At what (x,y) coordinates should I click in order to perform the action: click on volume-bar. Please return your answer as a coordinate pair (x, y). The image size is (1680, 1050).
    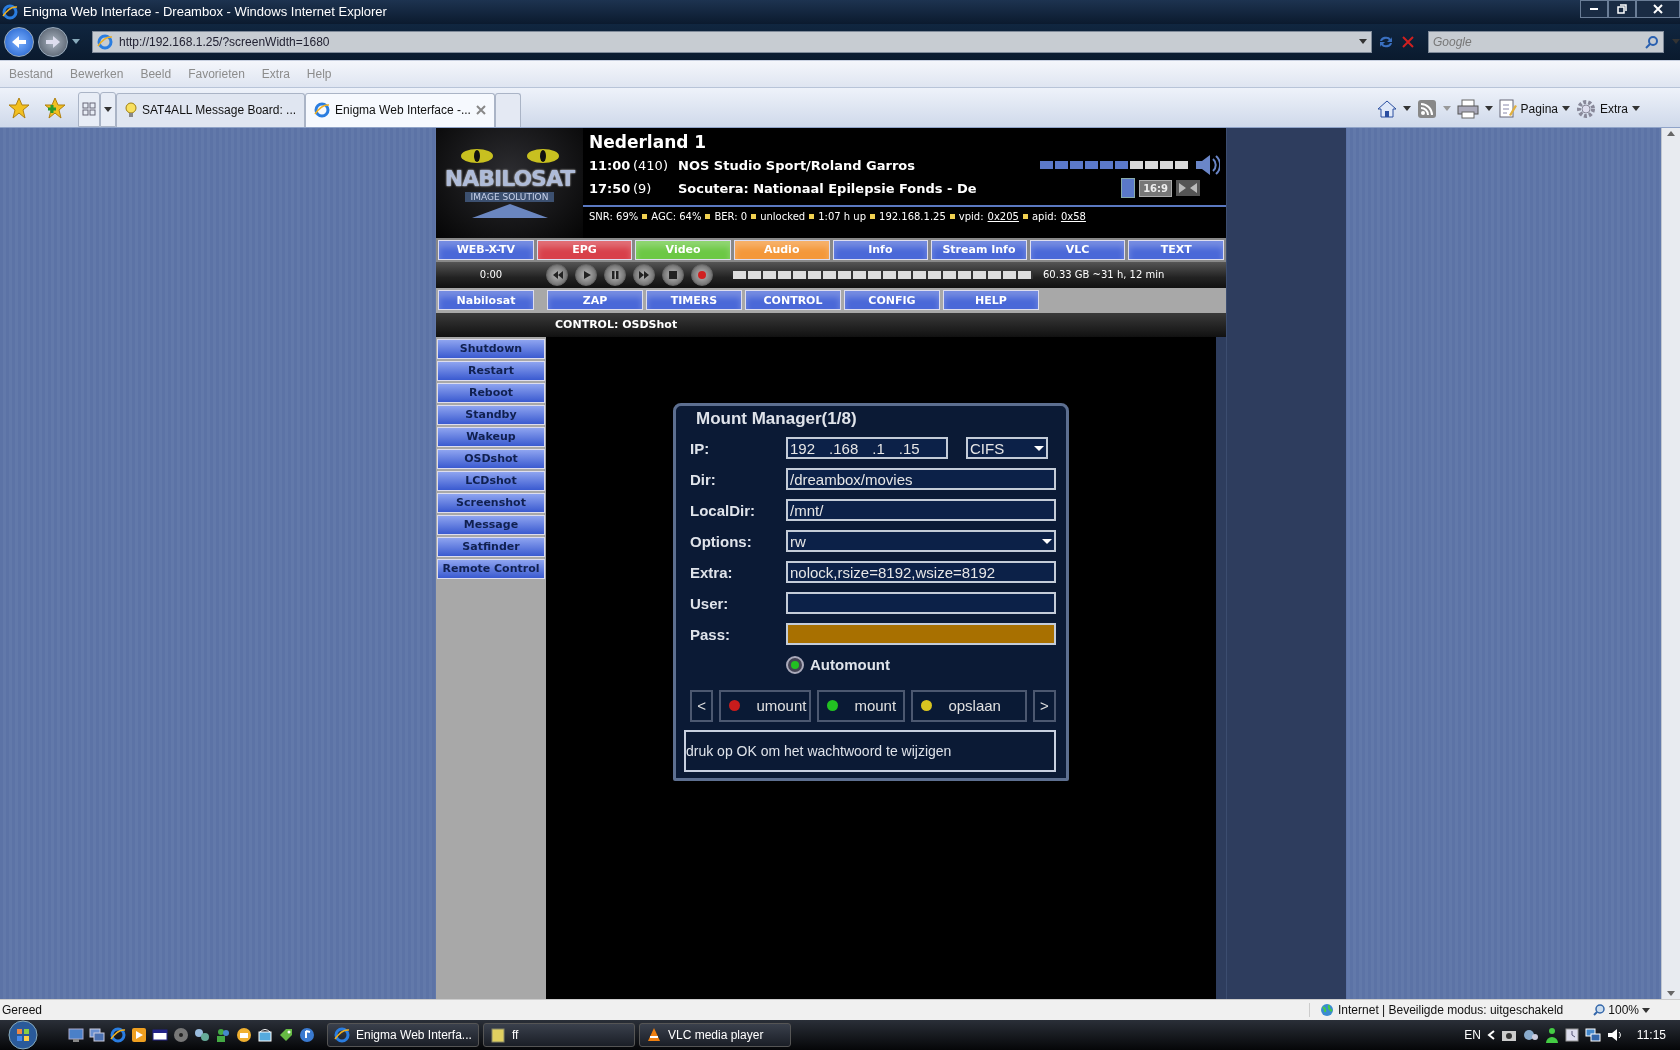
    Looking at the image, I should click on (1115, 165).